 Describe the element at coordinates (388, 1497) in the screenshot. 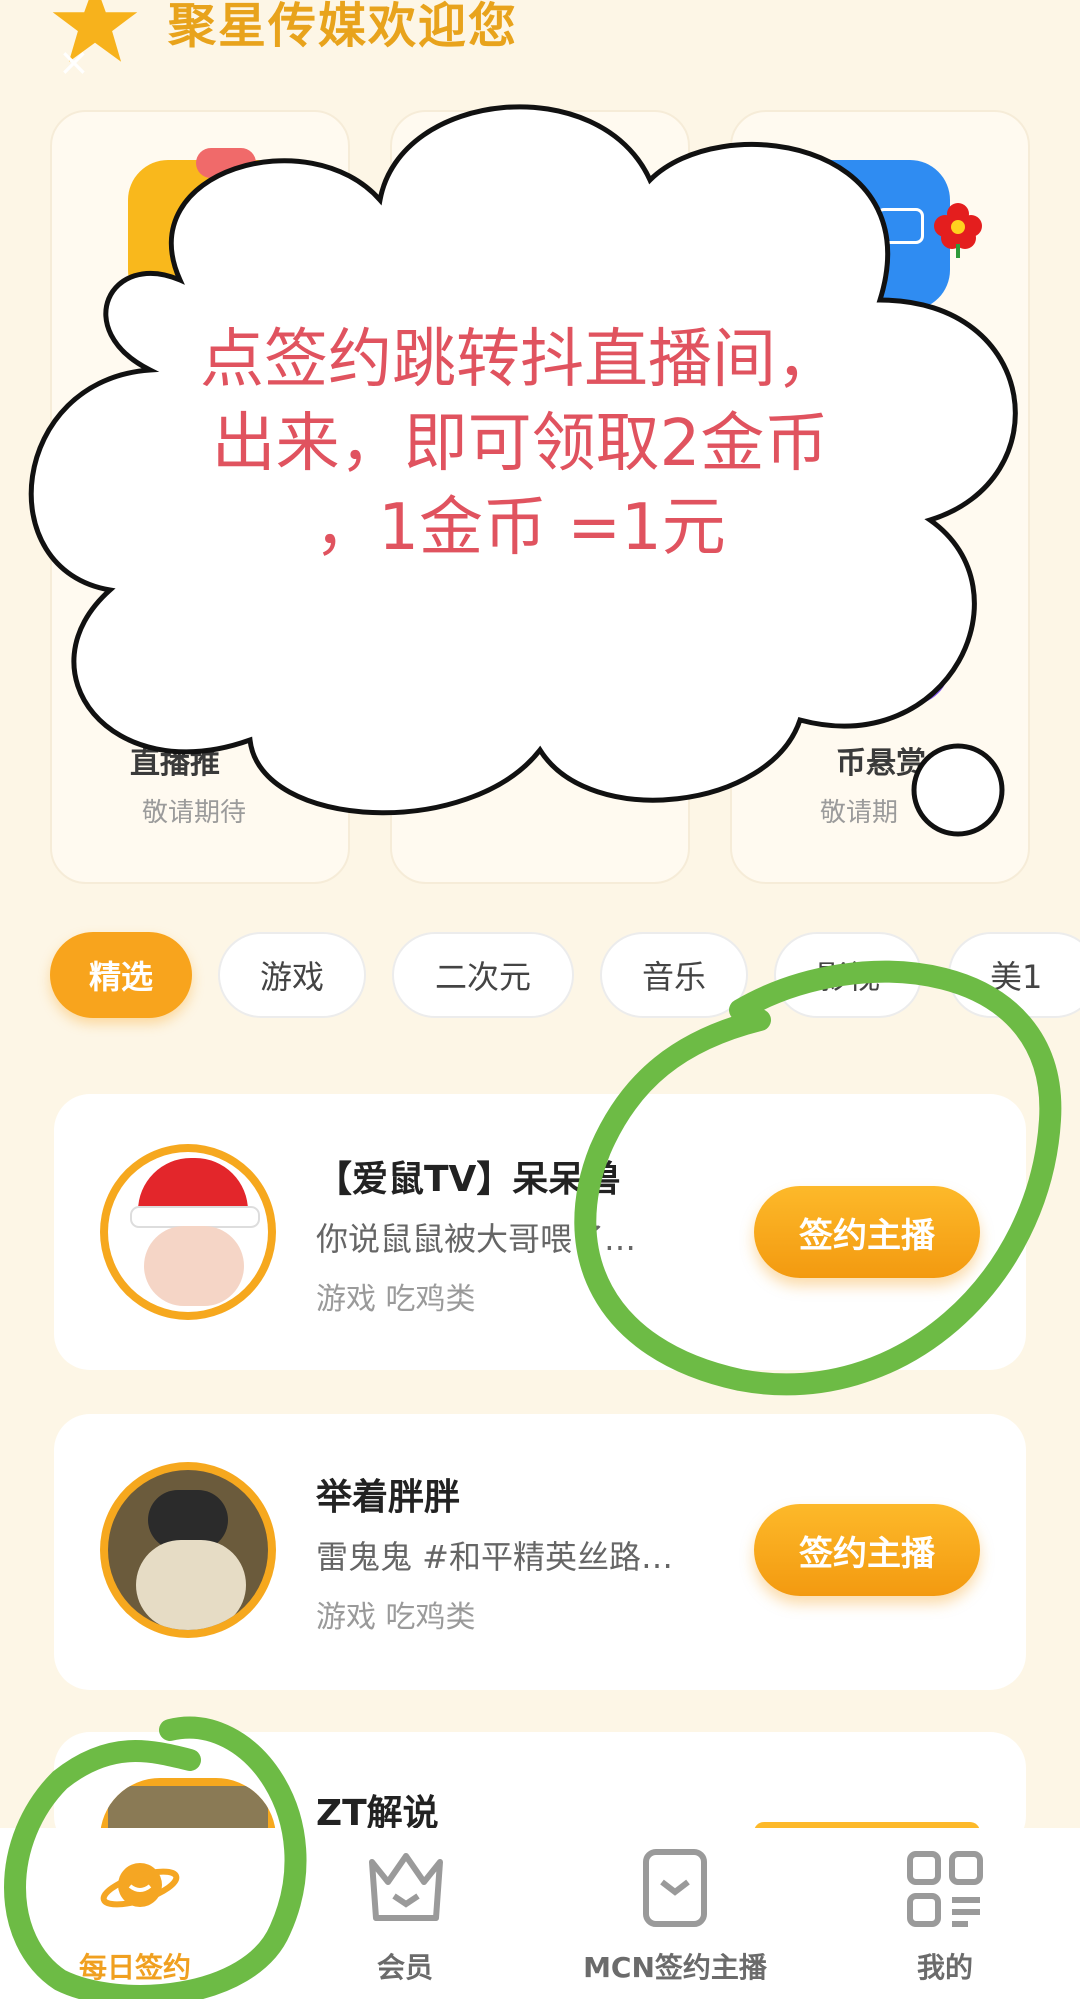

I see `streamer-name: 举着胖胖` at that location.